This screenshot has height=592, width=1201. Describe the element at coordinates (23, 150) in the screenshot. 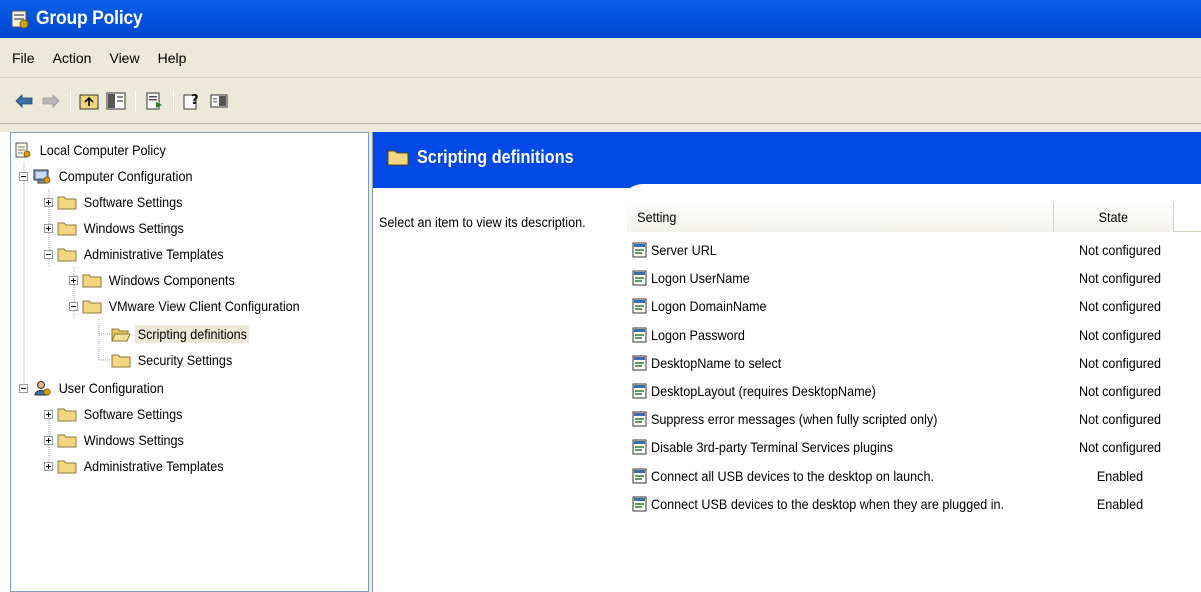

I see `policy-document-icon` at that location.